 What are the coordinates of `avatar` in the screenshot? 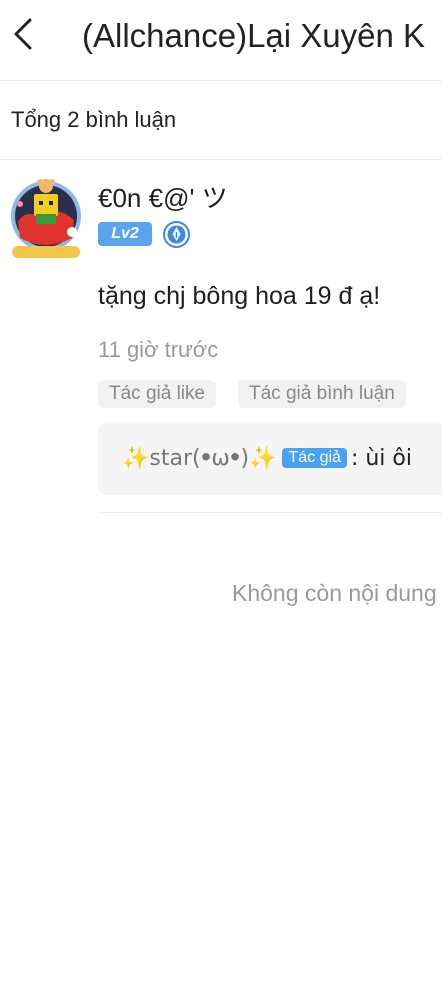 It's located at (46, 218).